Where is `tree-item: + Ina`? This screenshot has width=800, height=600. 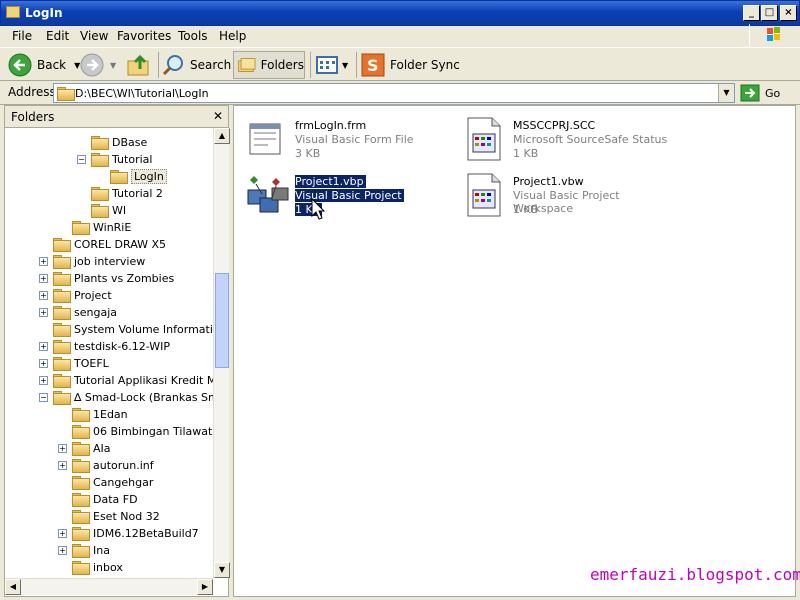
tree-item: + Ina is located at coordinates (84, 550).